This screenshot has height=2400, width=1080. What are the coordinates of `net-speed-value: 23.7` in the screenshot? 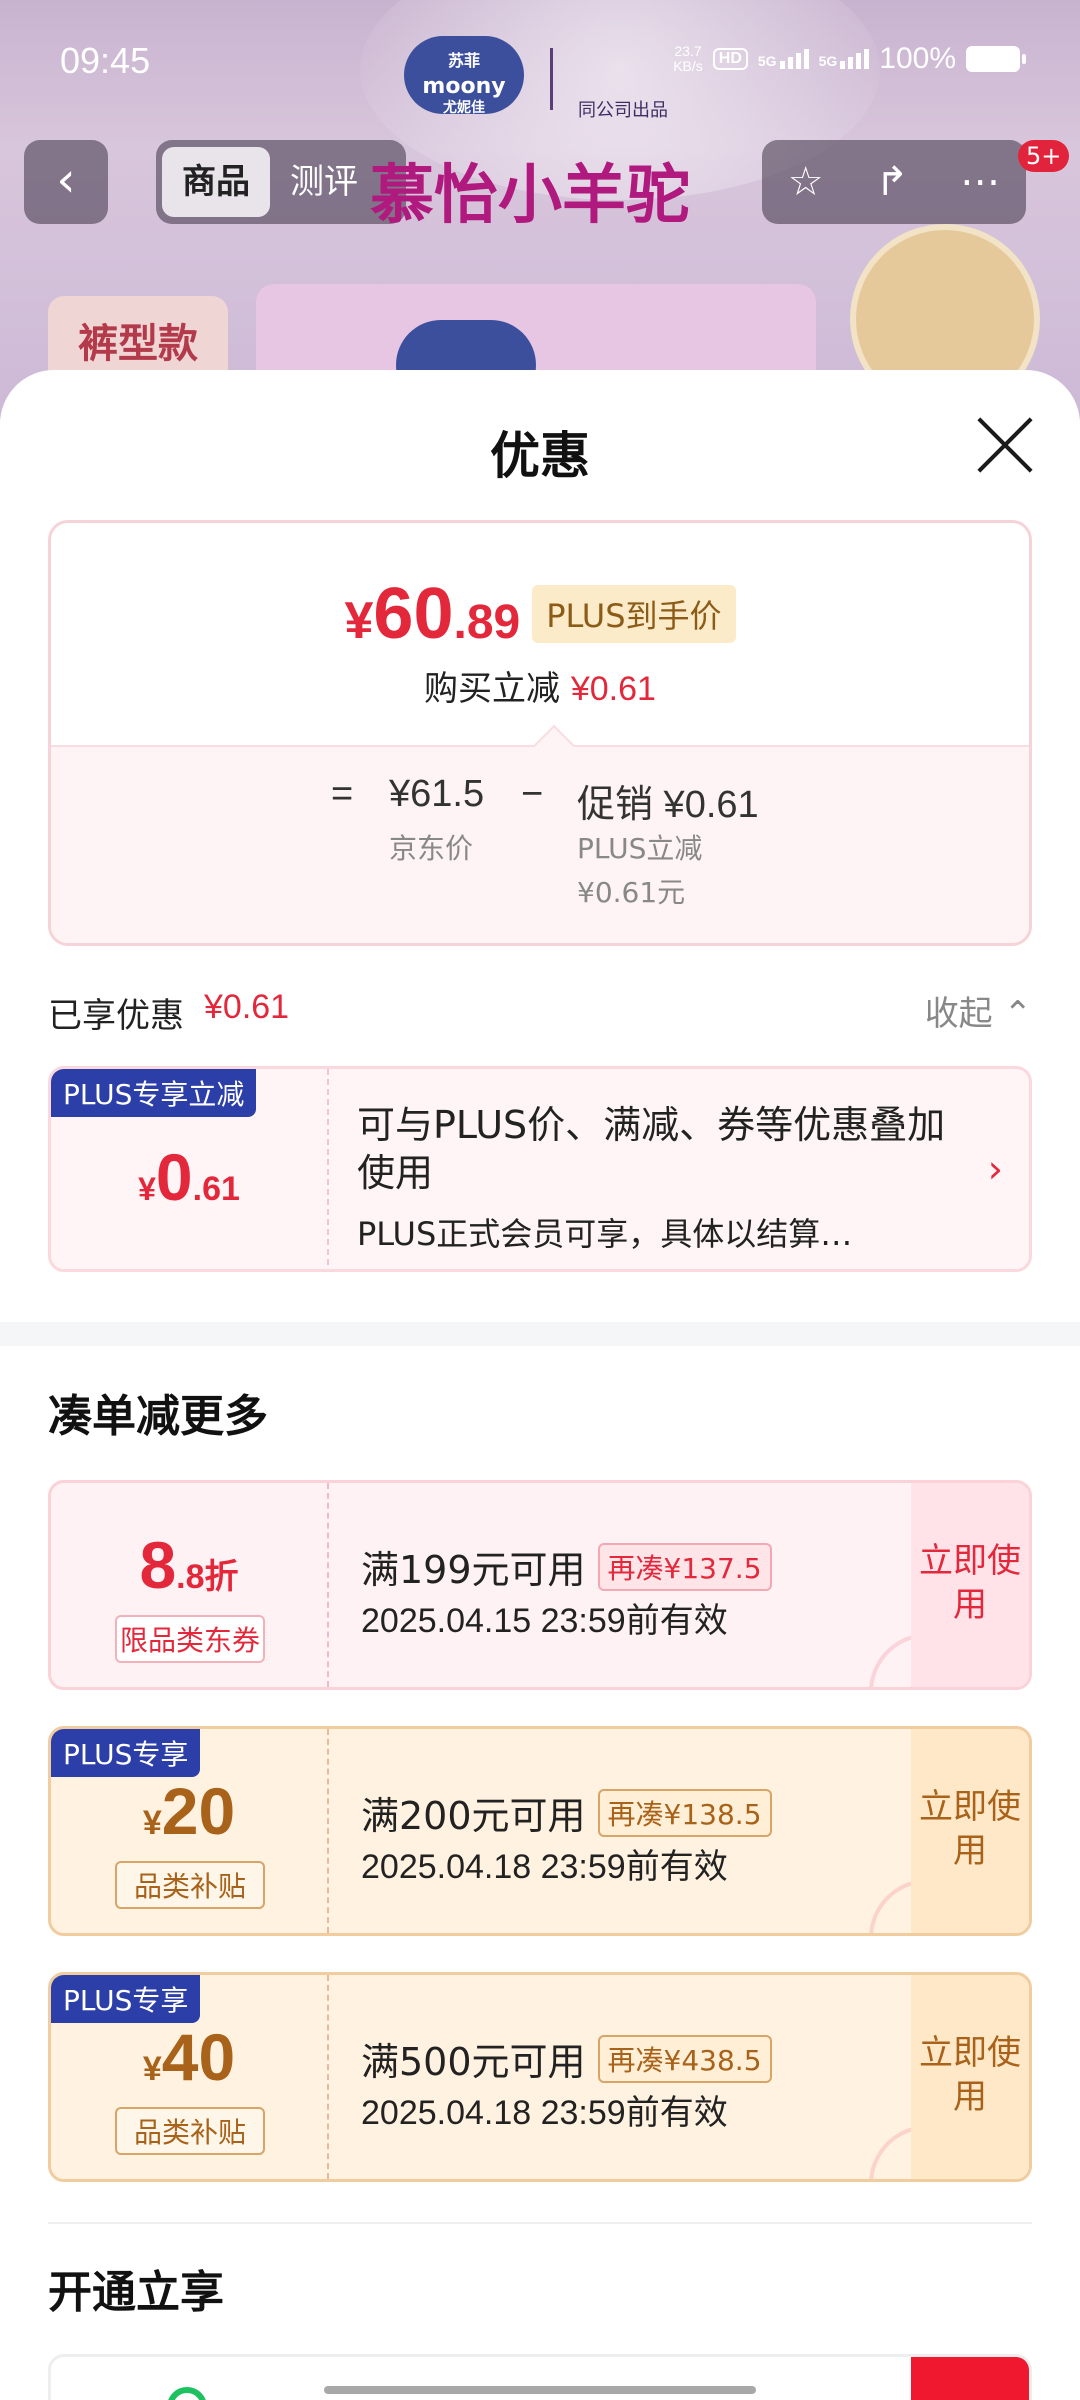 It's located at (688, 51).